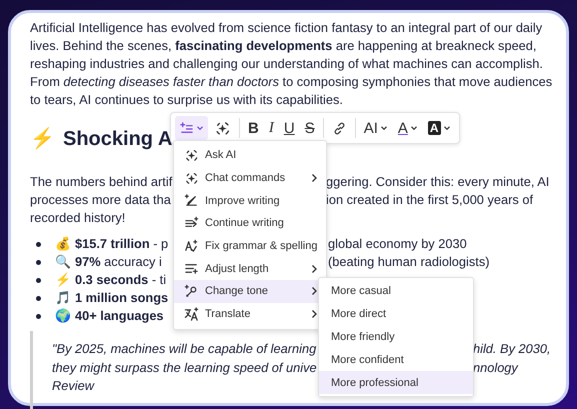 The image size is (577, 409). Describe the element at coordinates (309, 128) in the screenshot. I see `strike-button: S` at that location.